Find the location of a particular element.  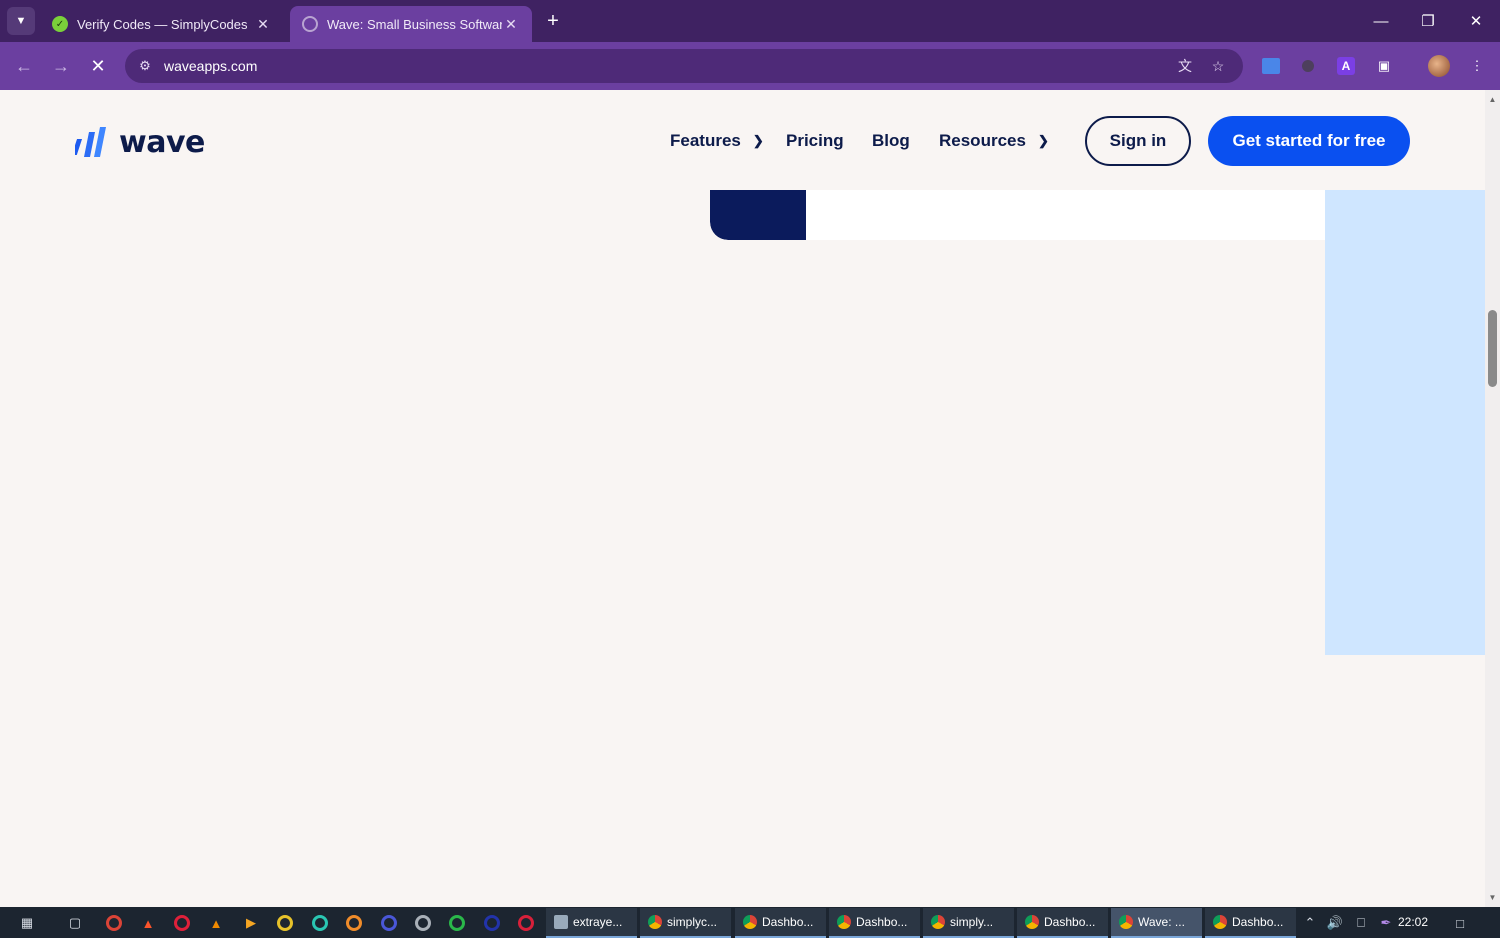

simplycodes-favicon-icon: ✓ is located at coordinates (60, 24).